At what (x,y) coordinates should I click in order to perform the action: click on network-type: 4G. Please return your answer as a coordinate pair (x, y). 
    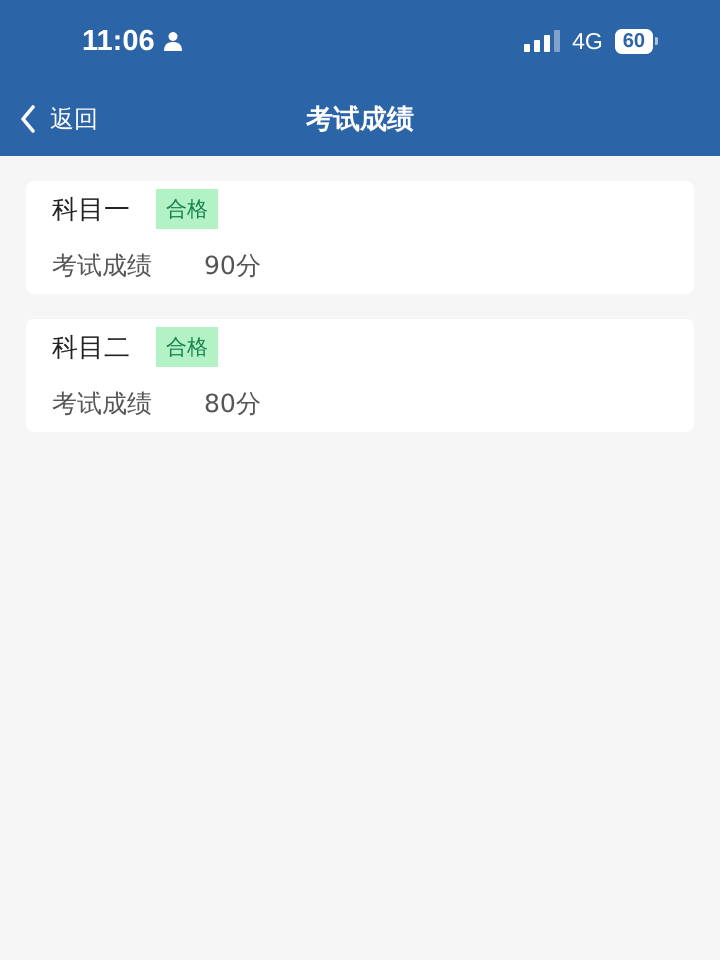
    Looking at the image, I should click on (587, 41).